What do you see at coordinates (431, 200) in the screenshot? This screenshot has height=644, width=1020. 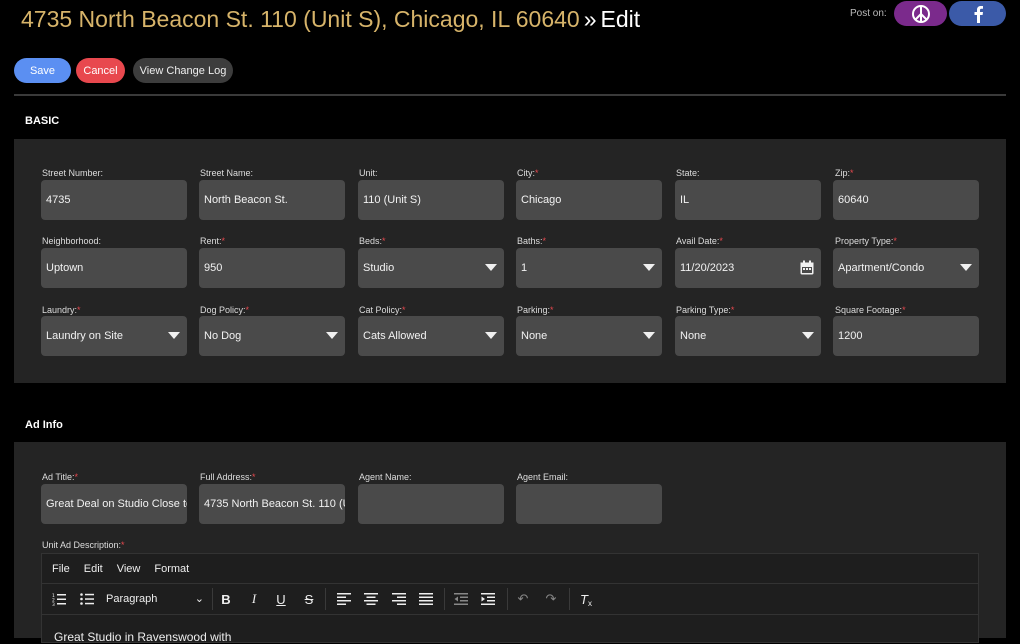 I see `unit-input: 110 (Unit S)` at bounding box center [431, 200].